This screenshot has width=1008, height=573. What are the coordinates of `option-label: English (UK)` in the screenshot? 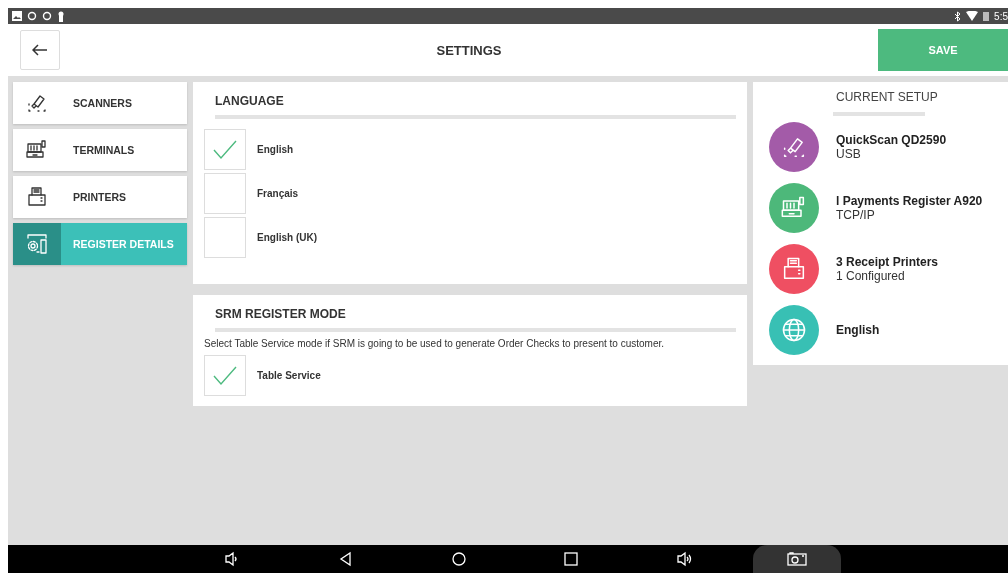 It's located at (287, 237).